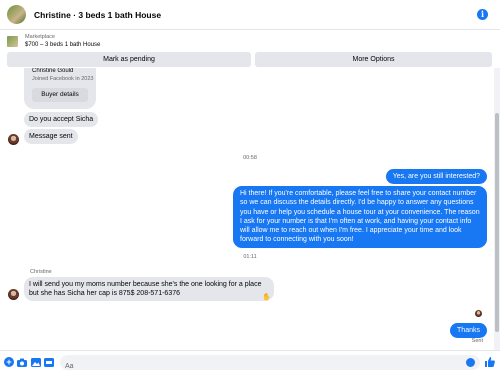 Image resolution: width=500 pixels, height=373 pixels. What do you see at coordinates (497, 222) in the screenshot?
I see `scrollbar-thumb` at bounding box center [497, 222].